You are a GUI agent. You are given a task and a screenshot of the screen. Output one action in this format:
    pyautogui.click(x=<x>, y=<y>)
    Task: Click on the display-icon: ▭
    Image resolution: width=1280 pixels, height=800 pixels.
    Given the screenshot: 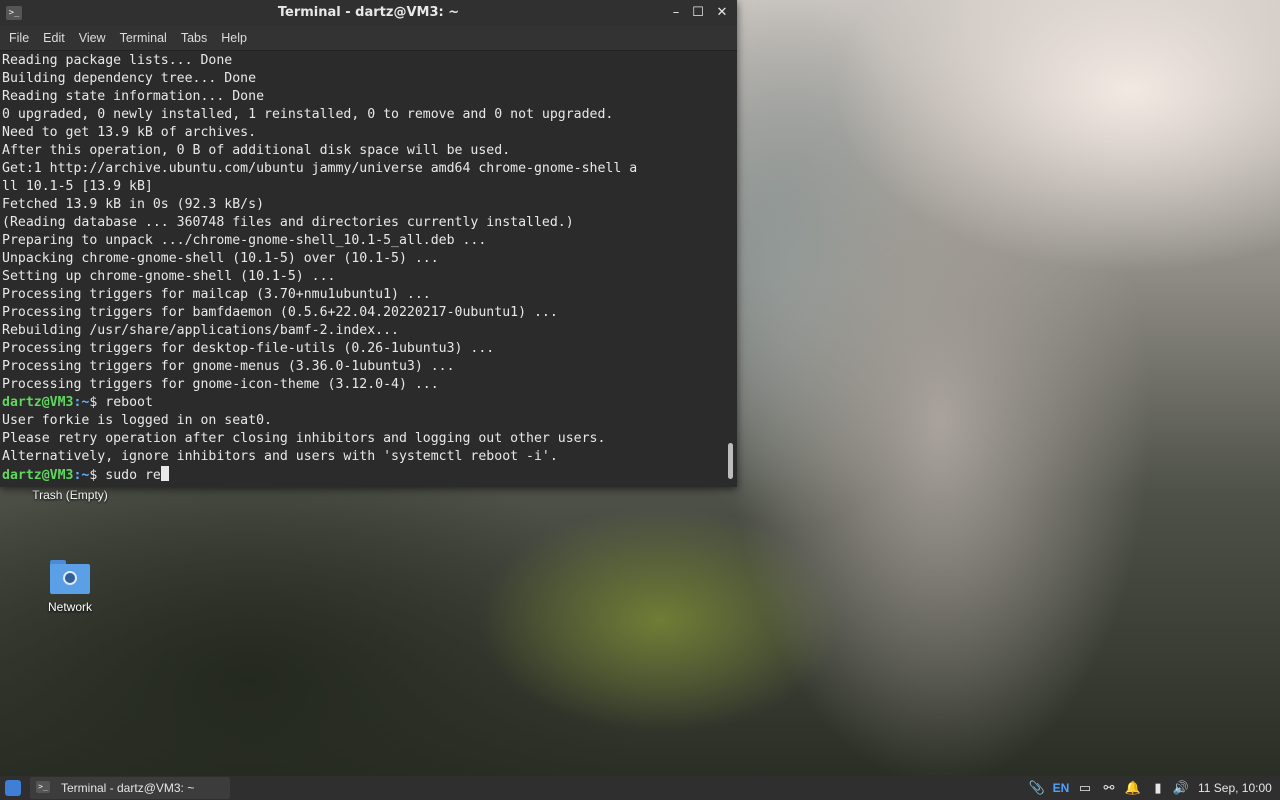 What is the action you would take?
    pyautogui.click(x=1085, y=788)
    